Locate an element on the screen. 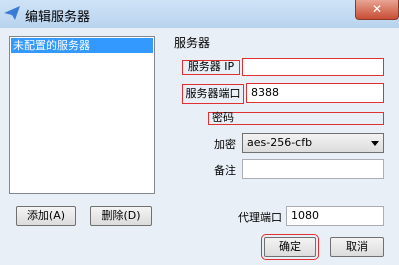 The height and width of the screenshot is (265, 399). chevron-down-icon is located at coordinates (375, 143).